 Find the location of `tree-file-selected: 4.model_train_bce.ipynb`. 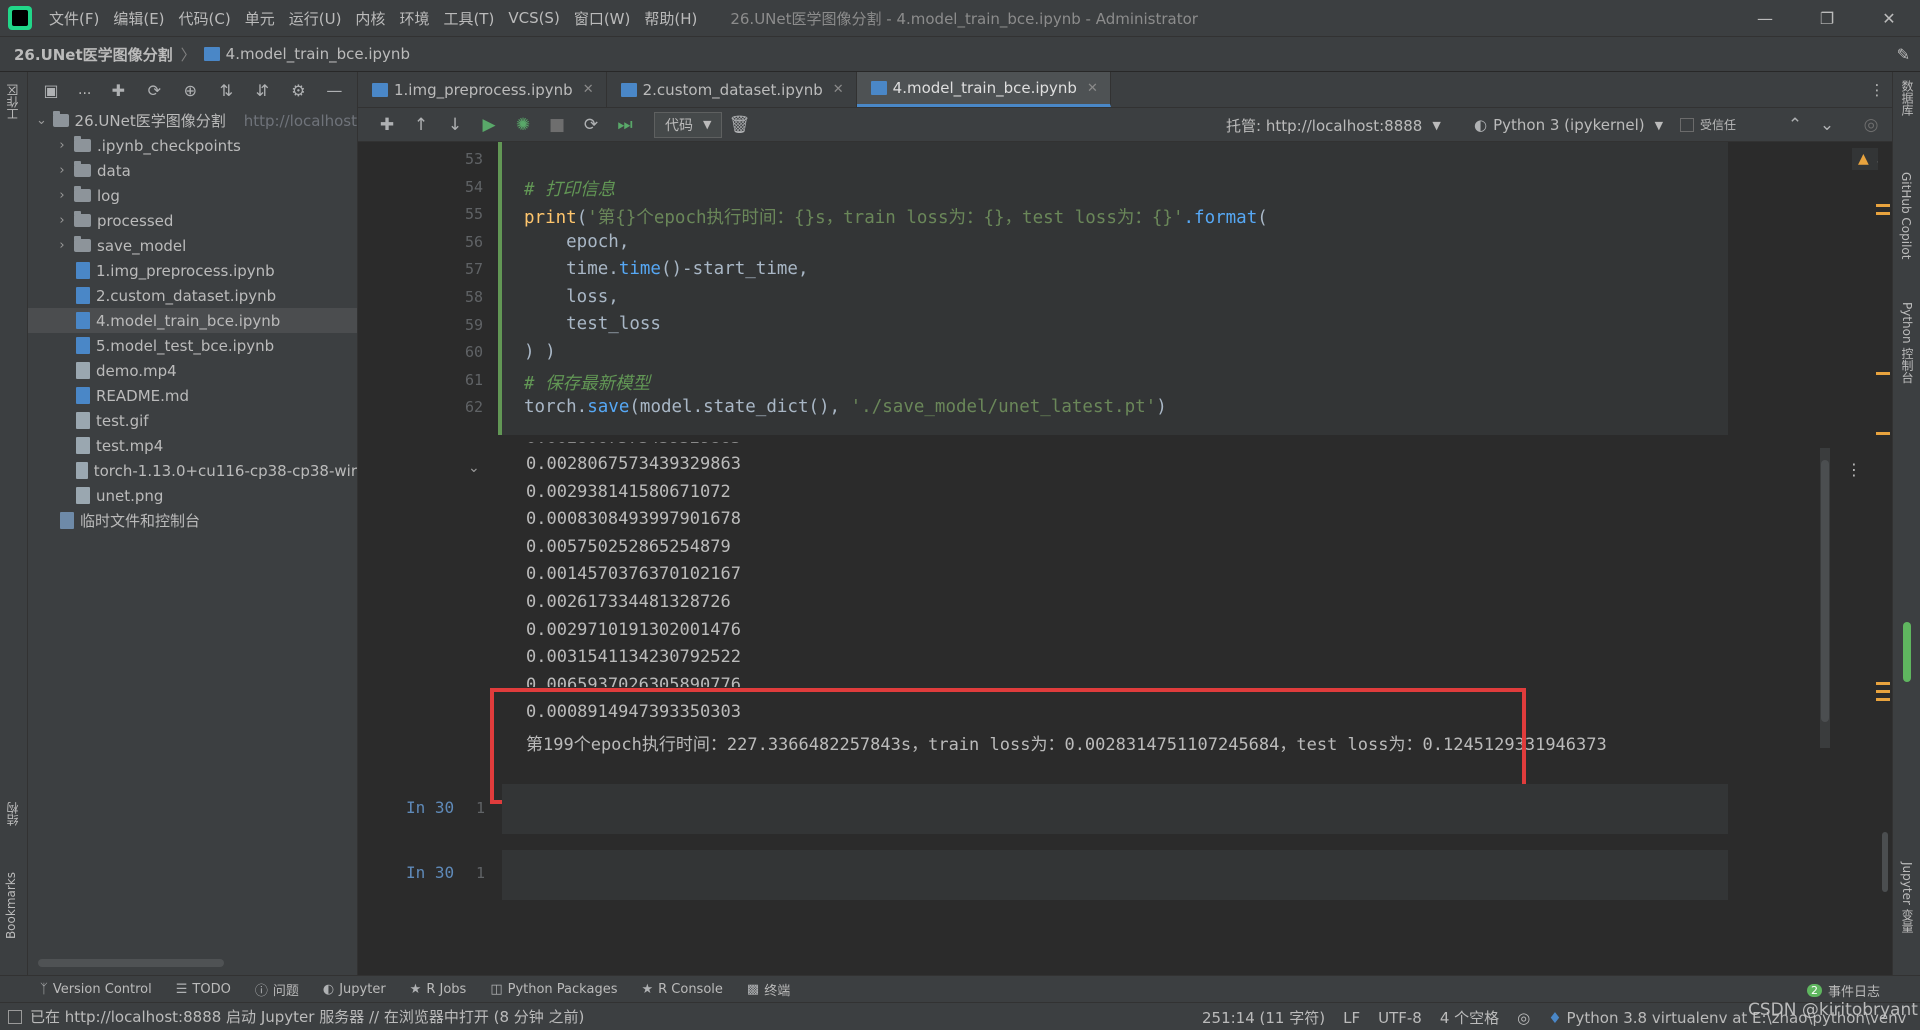

tree-file-selected: 4.model_train_bce.ipynb is located at coordinates (192, 320).